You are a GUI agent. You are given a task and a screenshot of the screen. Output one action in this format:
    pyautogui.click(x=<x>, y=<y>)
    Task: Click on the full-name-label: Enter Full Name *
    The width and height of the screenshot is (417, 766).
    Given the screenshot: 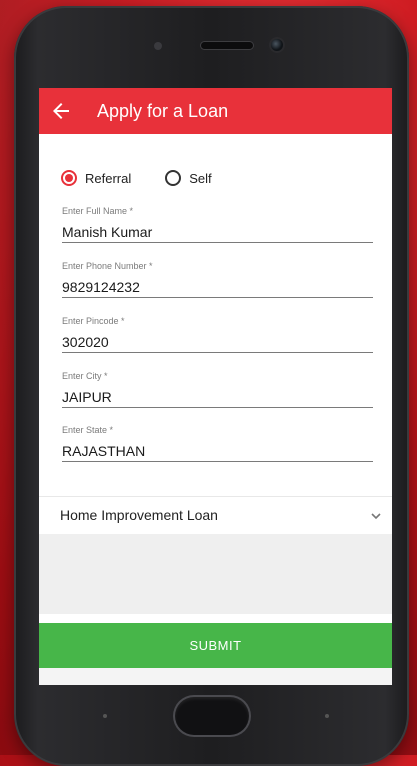 What is the action you would take?
    pyautogui.click(x=98, y=211)
    